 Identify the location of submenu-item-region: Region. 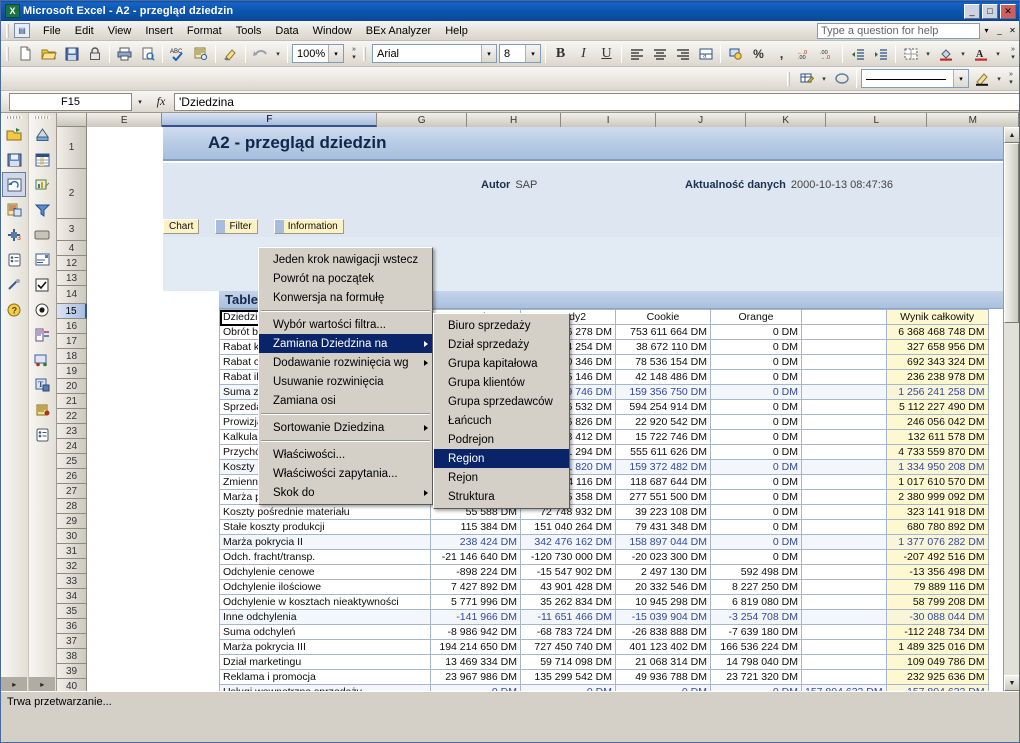
(501, 458).